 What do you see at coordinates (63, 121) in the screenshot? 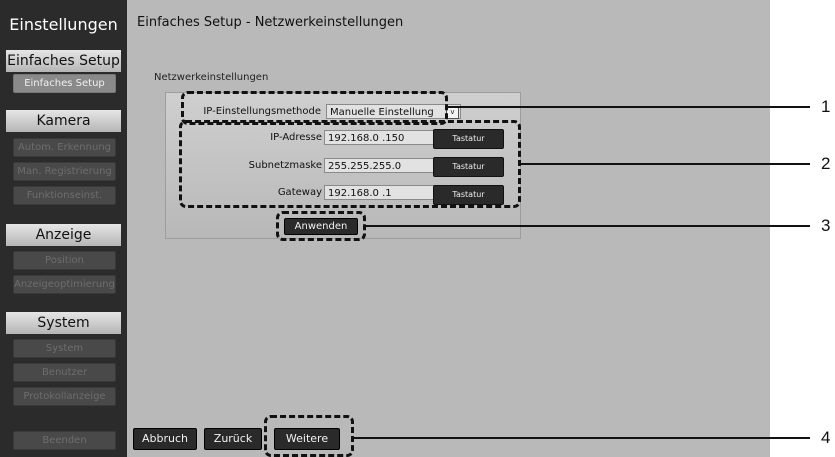
I see `section-kamera: Kamera` at bounding box center [63, 121].